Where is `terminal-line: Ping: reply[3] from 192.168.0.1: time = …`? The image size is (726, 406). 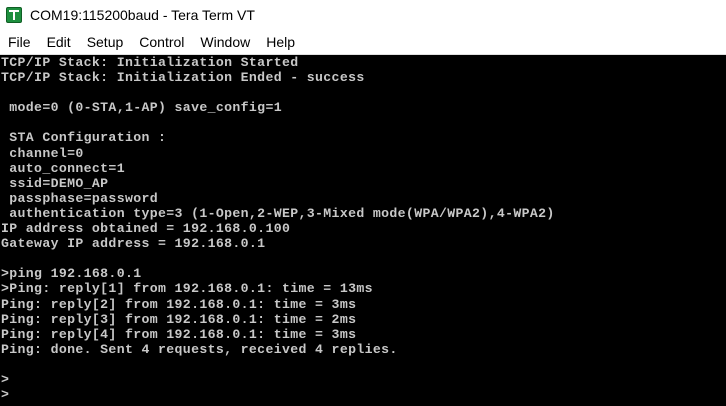 terminal-line: Ping: reply[3] from 192.168.0.1: time = … is located at coordinates (179, 319).